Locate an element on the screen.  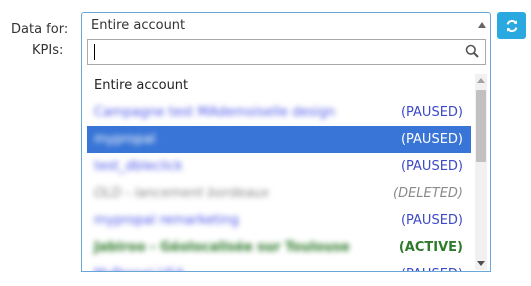
option-entire-account: Entire account is located at coordinates (279, 85).